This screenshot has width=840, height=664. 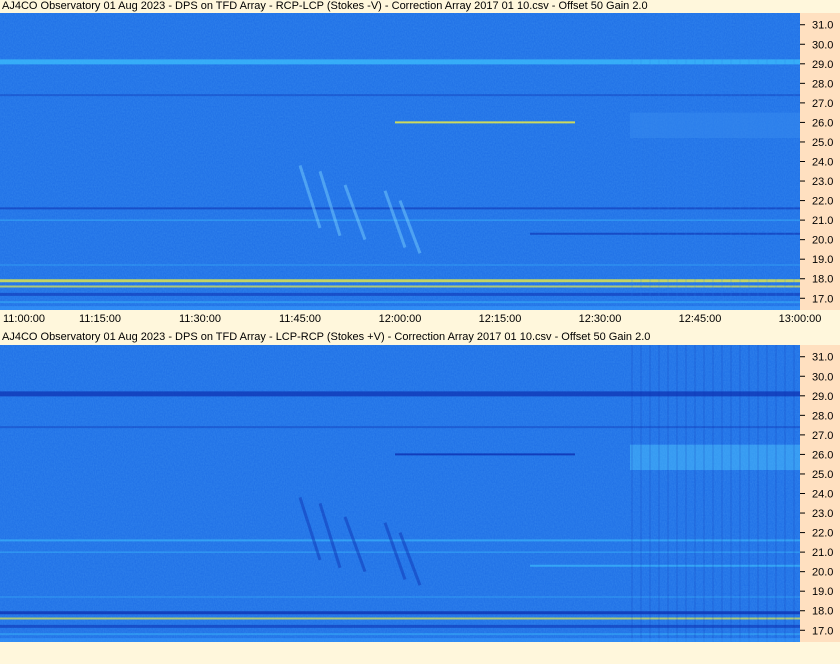 What do you see at coordinates (822, 612) in the screenshot?
I see `freq-tick-bottom-label: 18.0` at bounding box center [822, 612].